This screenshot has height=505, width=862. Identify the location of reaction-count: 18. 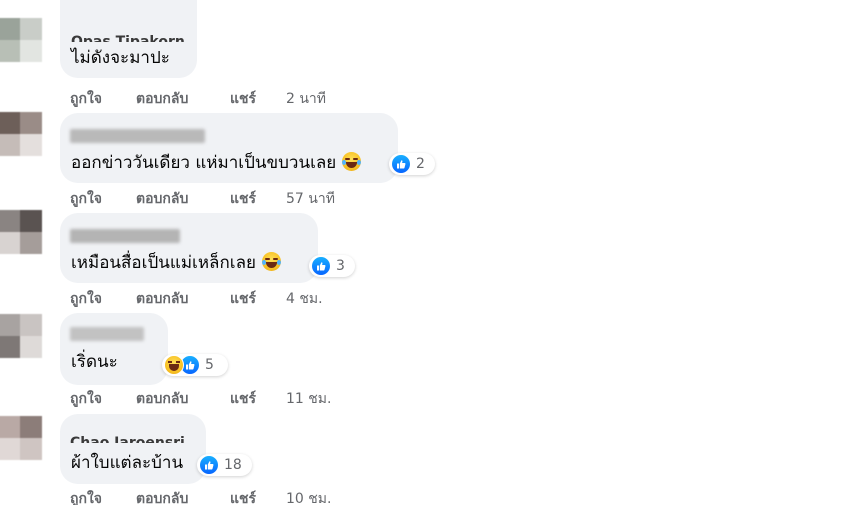
(233, 465).